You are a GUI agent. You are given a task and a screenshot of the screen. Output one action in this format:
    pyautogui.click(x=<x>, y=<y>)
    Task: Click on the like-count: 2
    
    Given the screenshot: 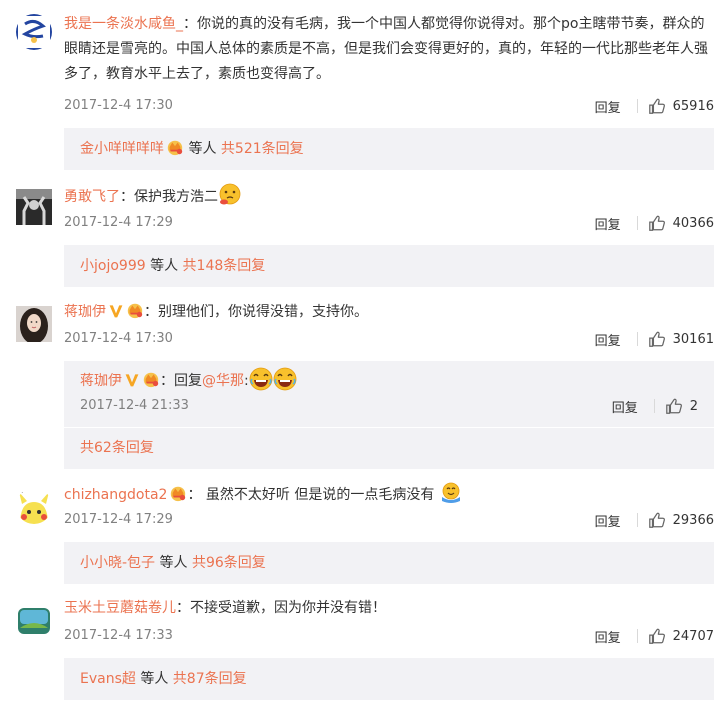 What is the action you would take?
    pyautogui.click(x=693, y=406)
    